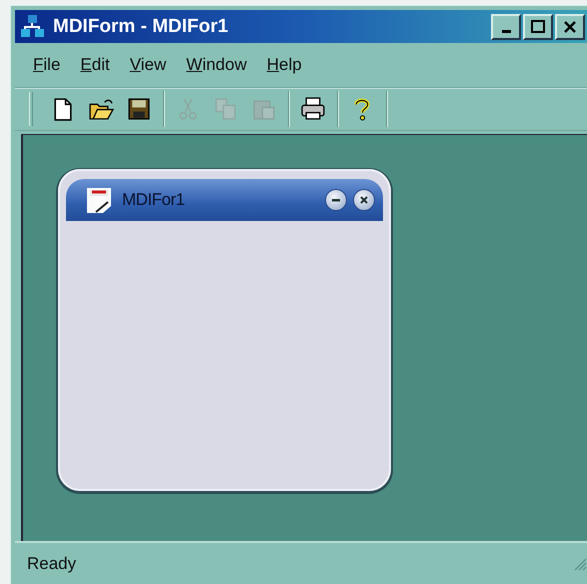 The width and height of the screenshot is (587, 584). I want to click on maximize-icon, so click(538, 27).